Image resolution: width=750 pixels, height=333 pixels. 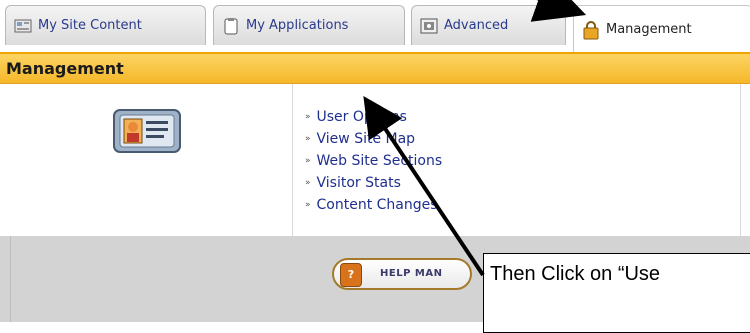 I want to click on section-title: Management, so click(x=65, y=68).